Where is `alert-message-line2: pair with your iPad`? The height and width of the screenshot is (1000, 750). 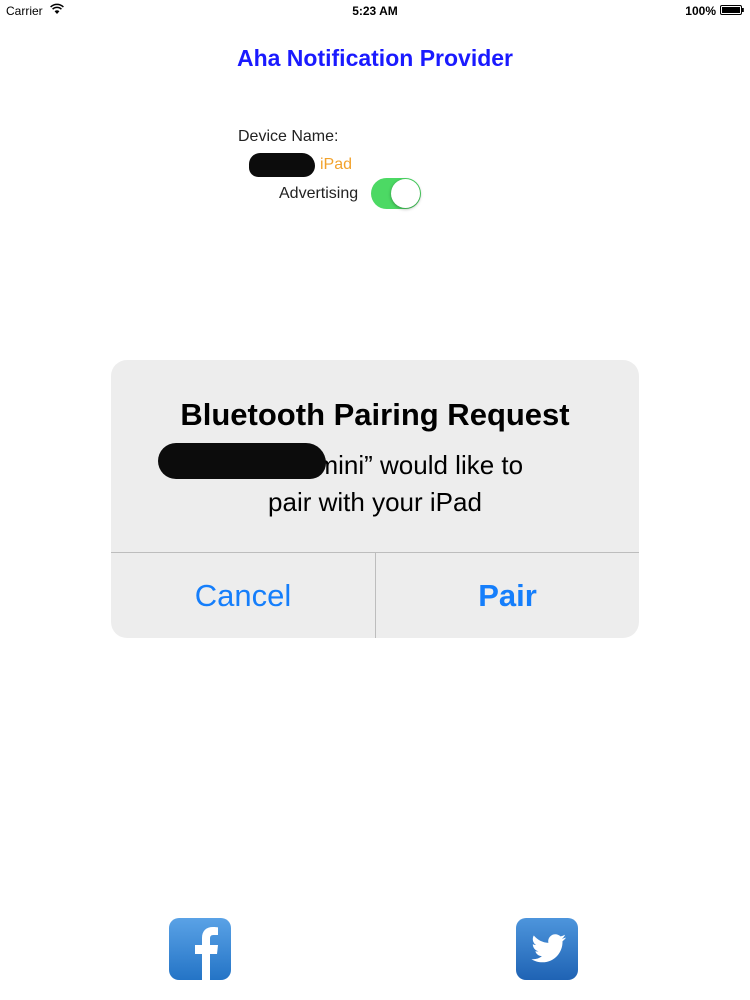 alert-message-line2: pair with your iPad is located at coordinates (375, 502).